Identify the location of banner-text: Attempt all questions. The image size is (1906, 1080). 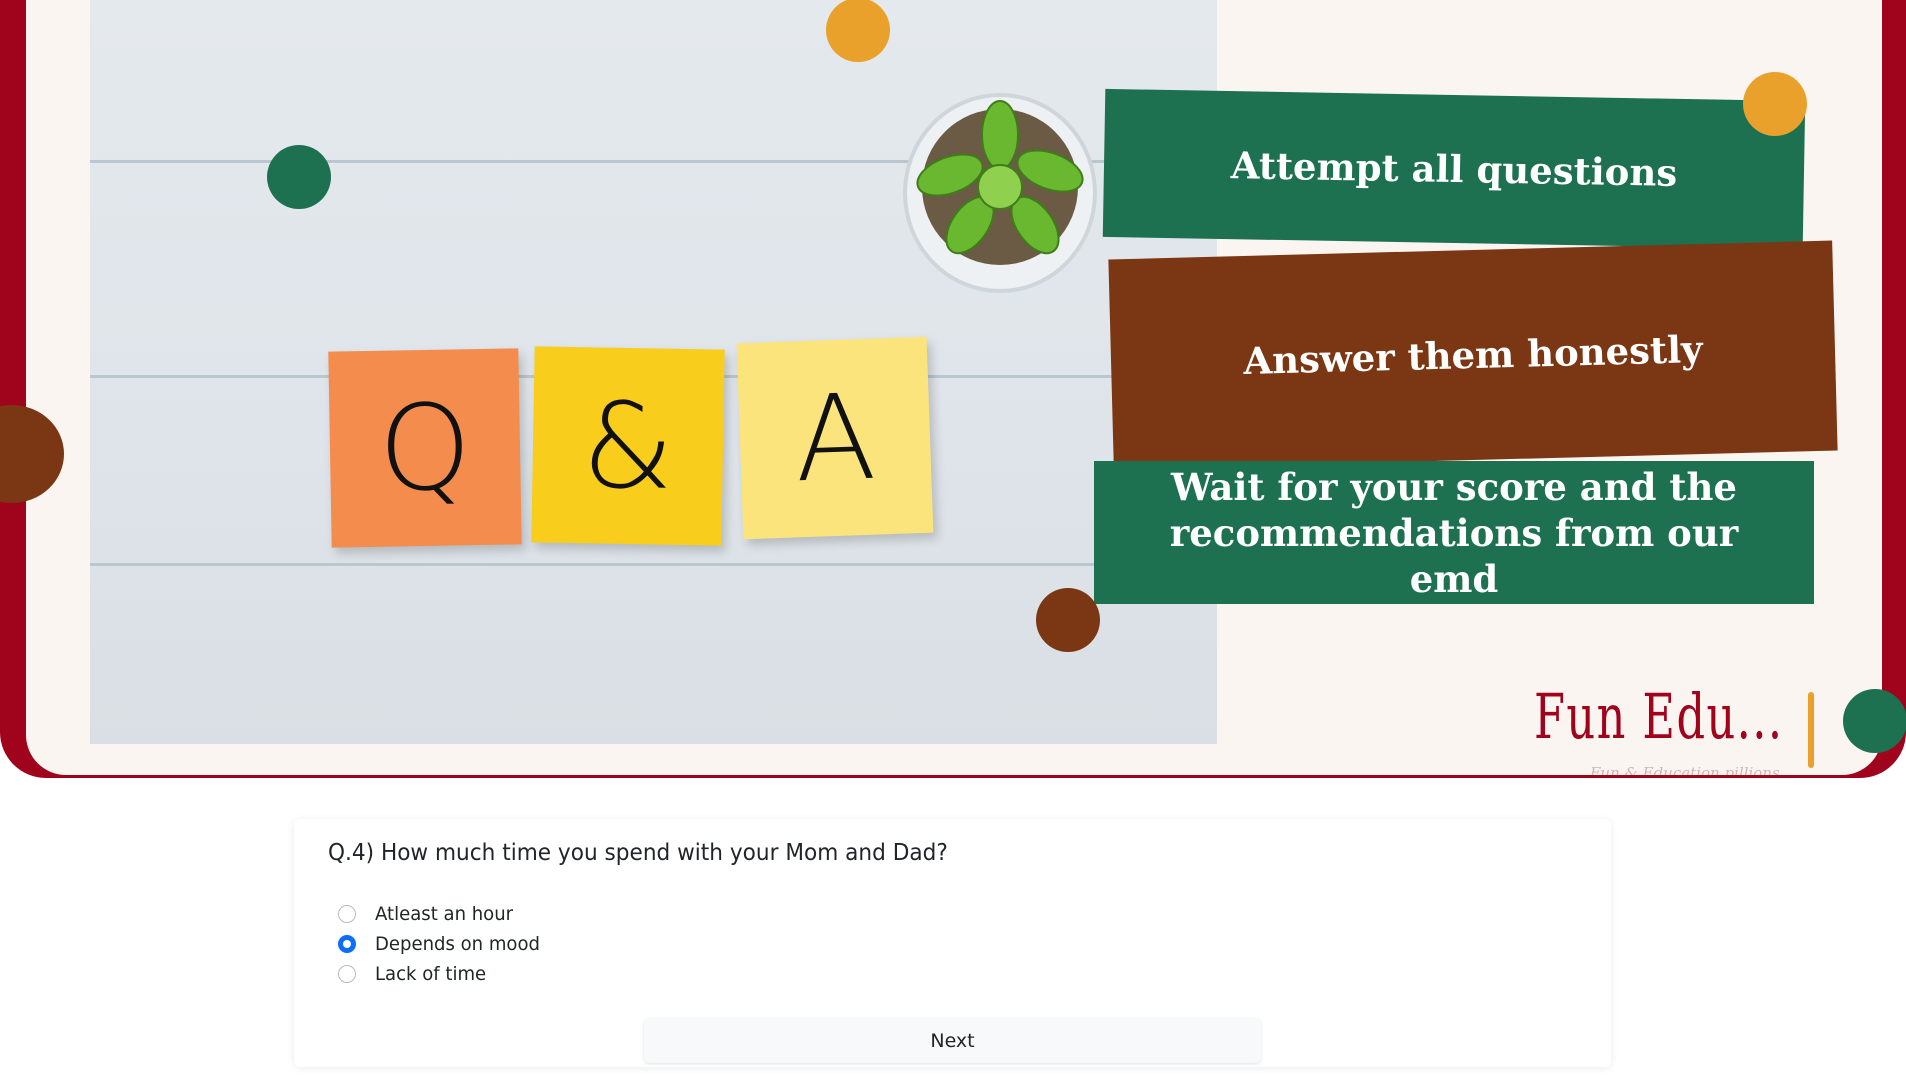
(1454, 169).